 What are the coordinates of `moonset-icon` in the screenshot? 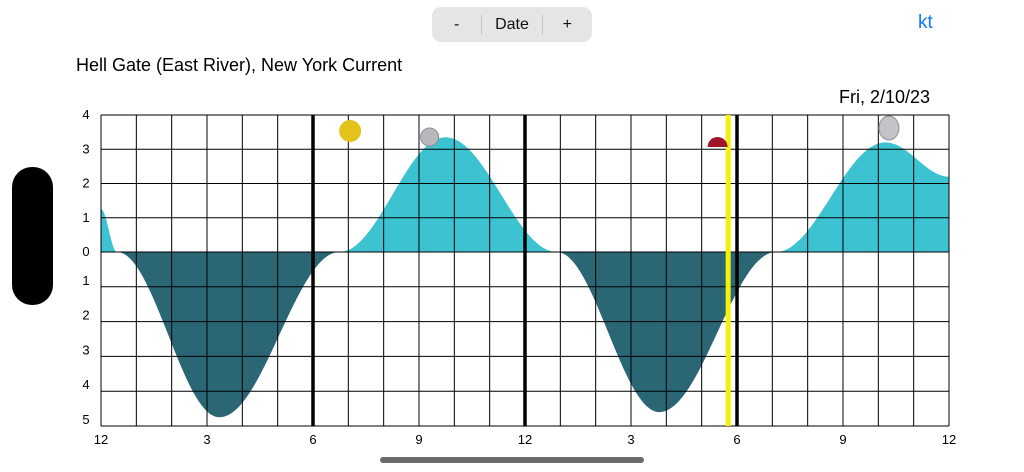 It's located at (889, 128).